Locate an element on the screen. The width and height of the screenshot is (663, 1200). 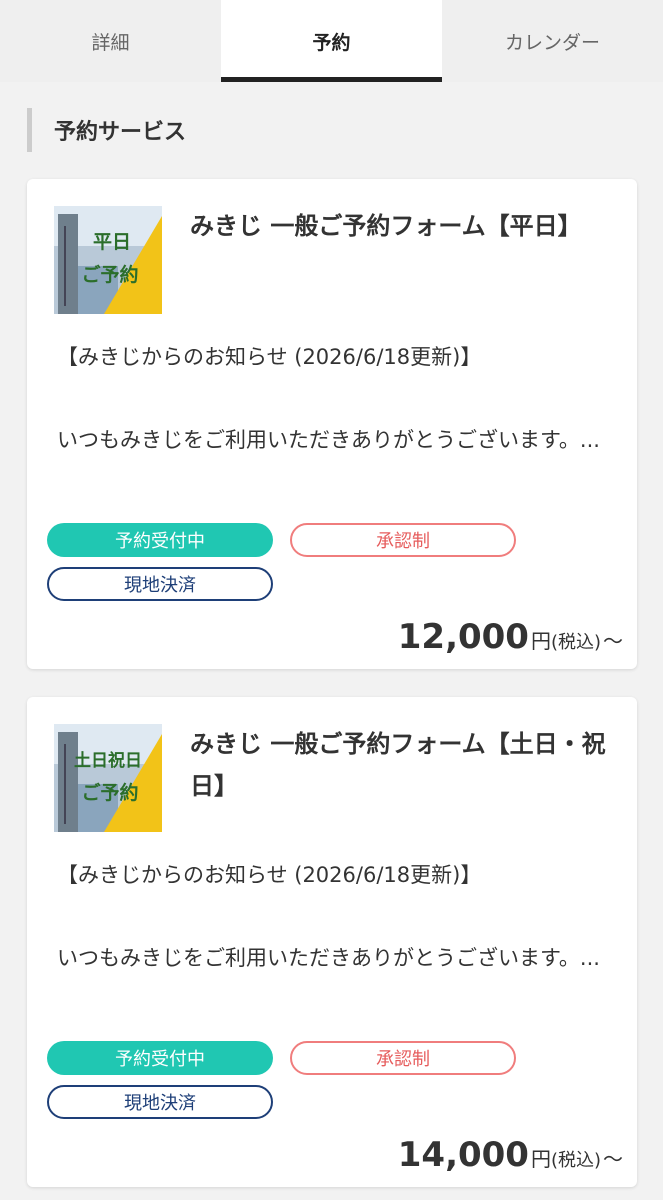
svg-text: 土日祝日 is located at coordinates (108, 760).